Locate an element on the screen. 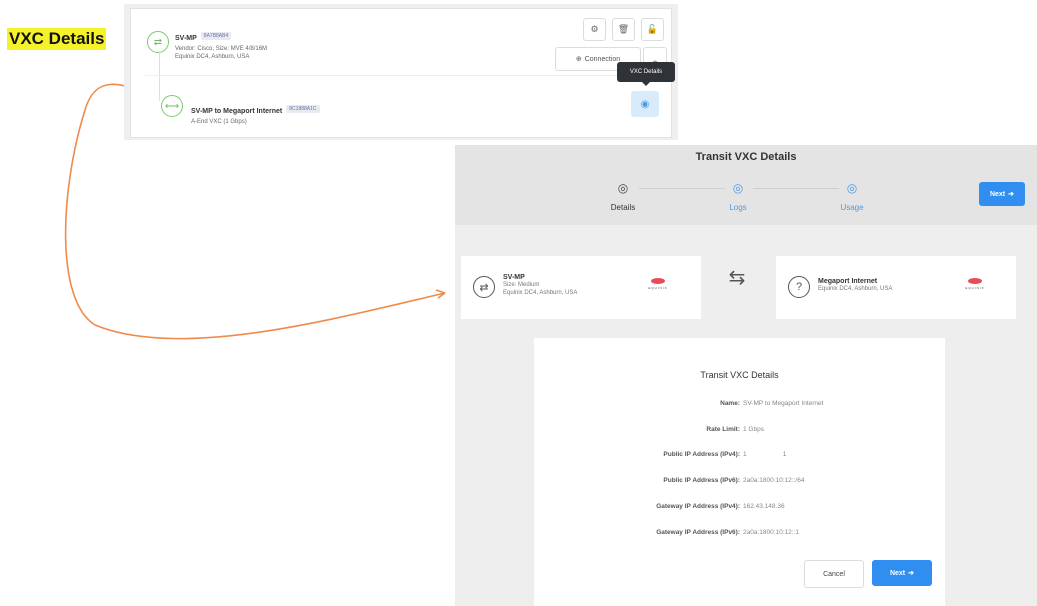  port-name: SV-MP is located at coordinates (186, 38).